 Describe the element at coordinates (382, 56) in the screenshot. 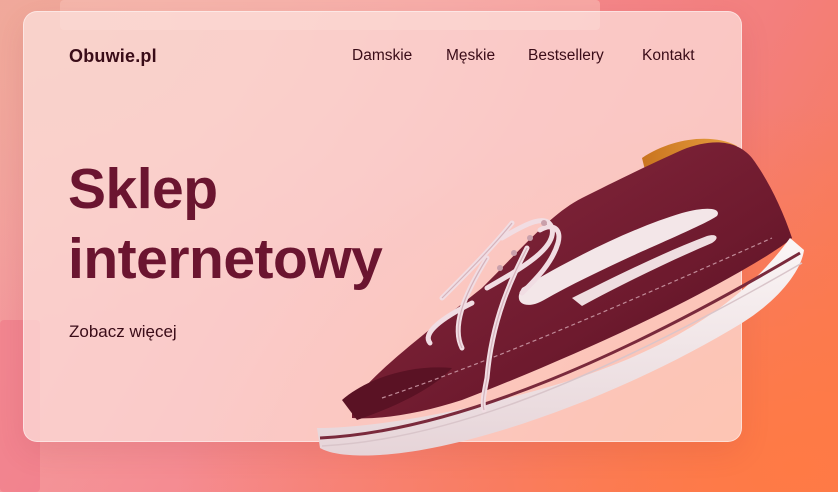

I see `nav-link-damskie: Damskie` at that location.